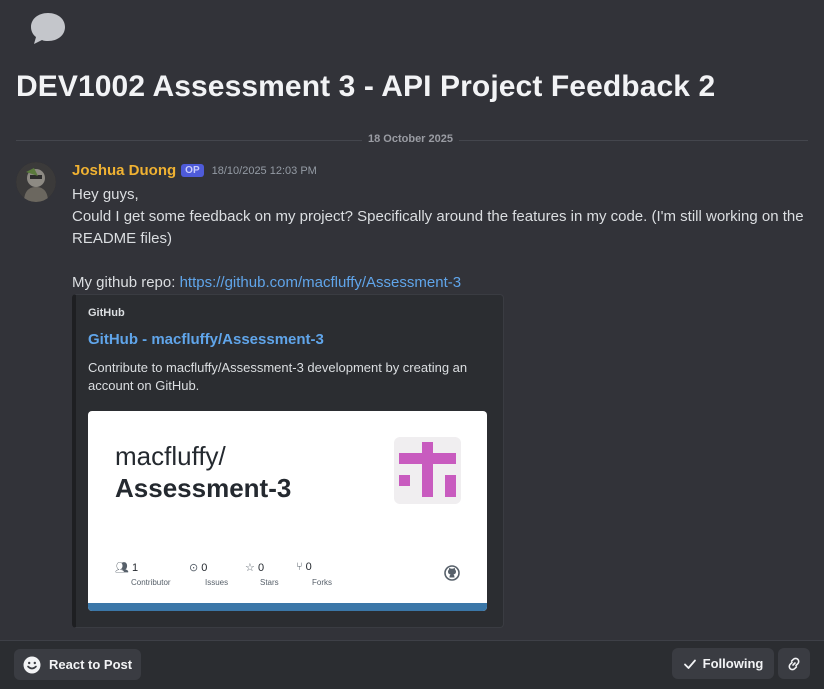  What do you see at coordinates (299, 567) in the screenshot?
I see `fork-icon: ⑂` at bounding box center [299, 567].